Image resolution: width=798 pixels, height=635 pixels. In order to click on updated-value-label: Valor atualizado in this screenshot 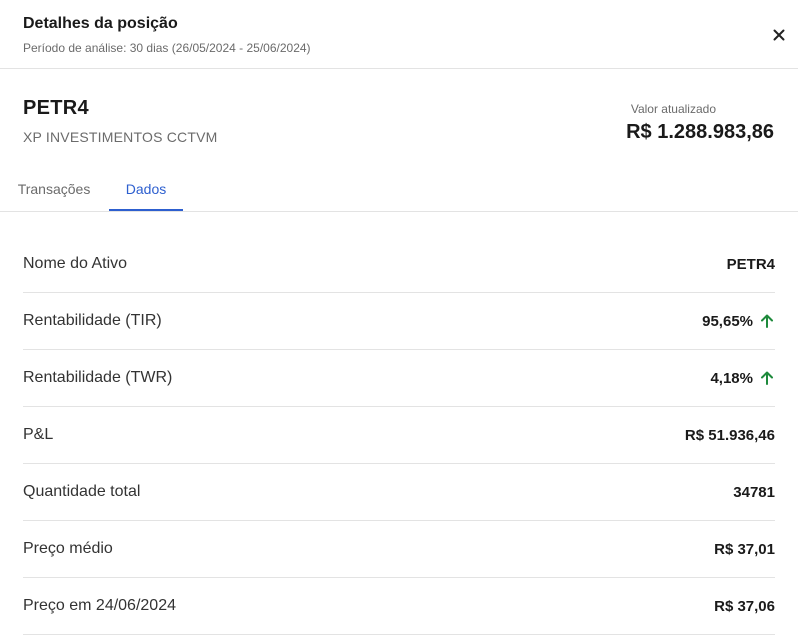, I will do `click(673, 109)`.